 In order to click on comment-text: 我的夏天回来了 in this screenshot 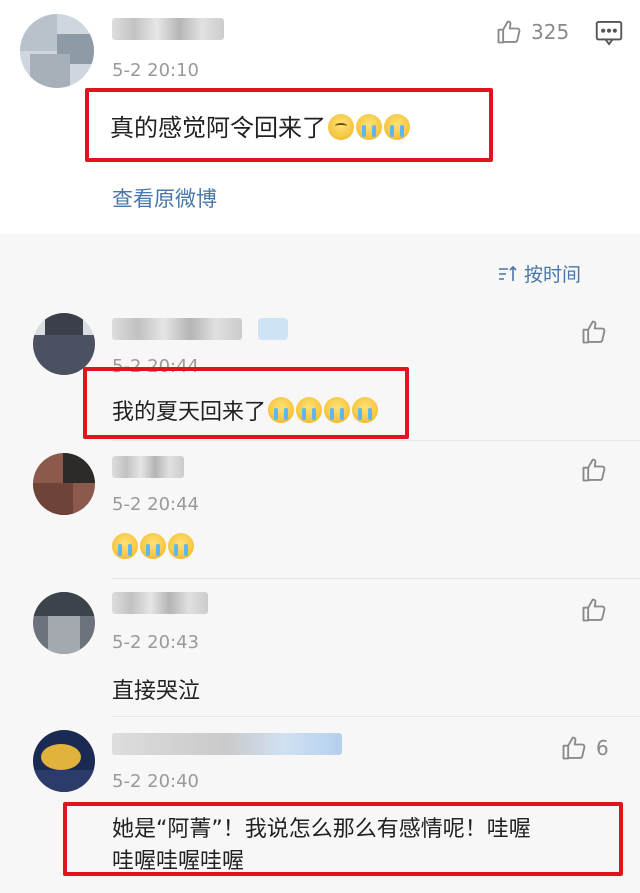, I will do `click(245, 410)`.